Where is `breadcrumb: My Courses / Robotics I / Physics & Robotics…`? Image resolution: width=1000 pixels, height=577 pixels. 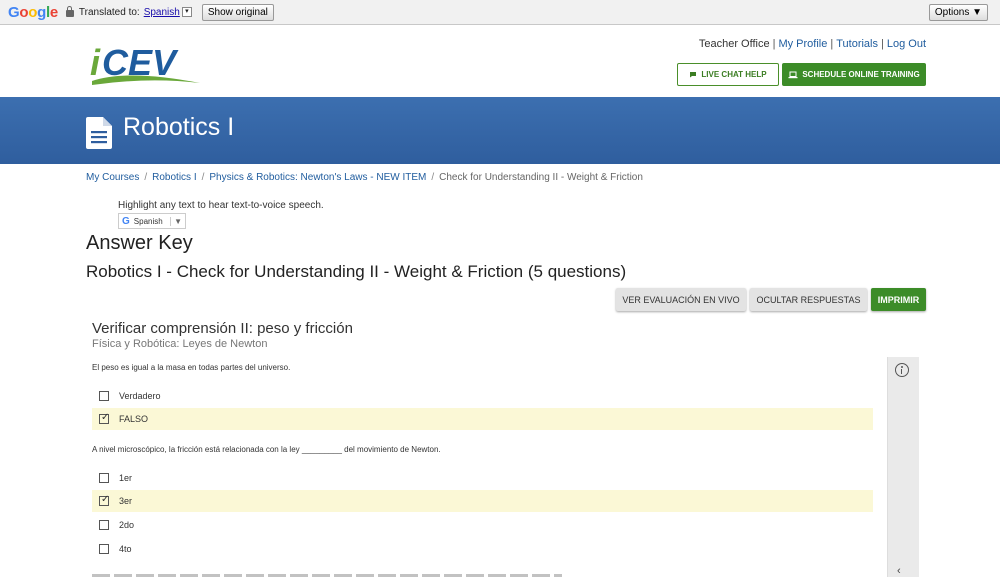 breadcrumb: My Courses / Robotics I / Physics & Robotics… is located at coordinates (364, 177).